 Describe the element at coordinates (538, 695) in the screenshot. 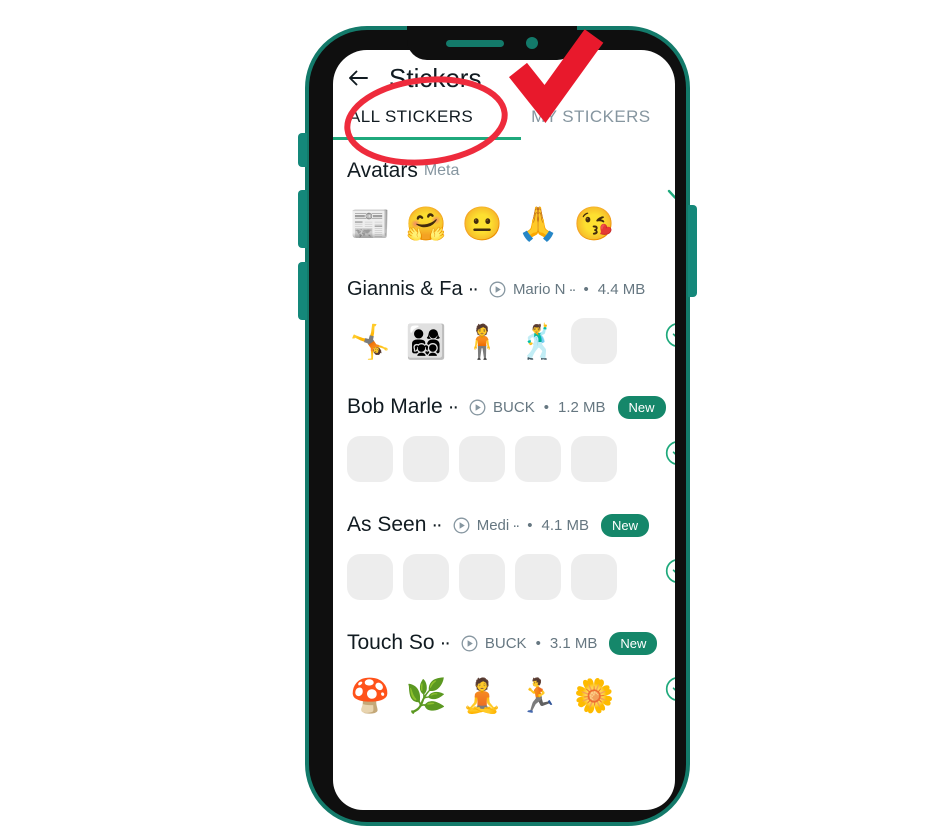

I see `sticker-thumbnail: 🏃` at that location.